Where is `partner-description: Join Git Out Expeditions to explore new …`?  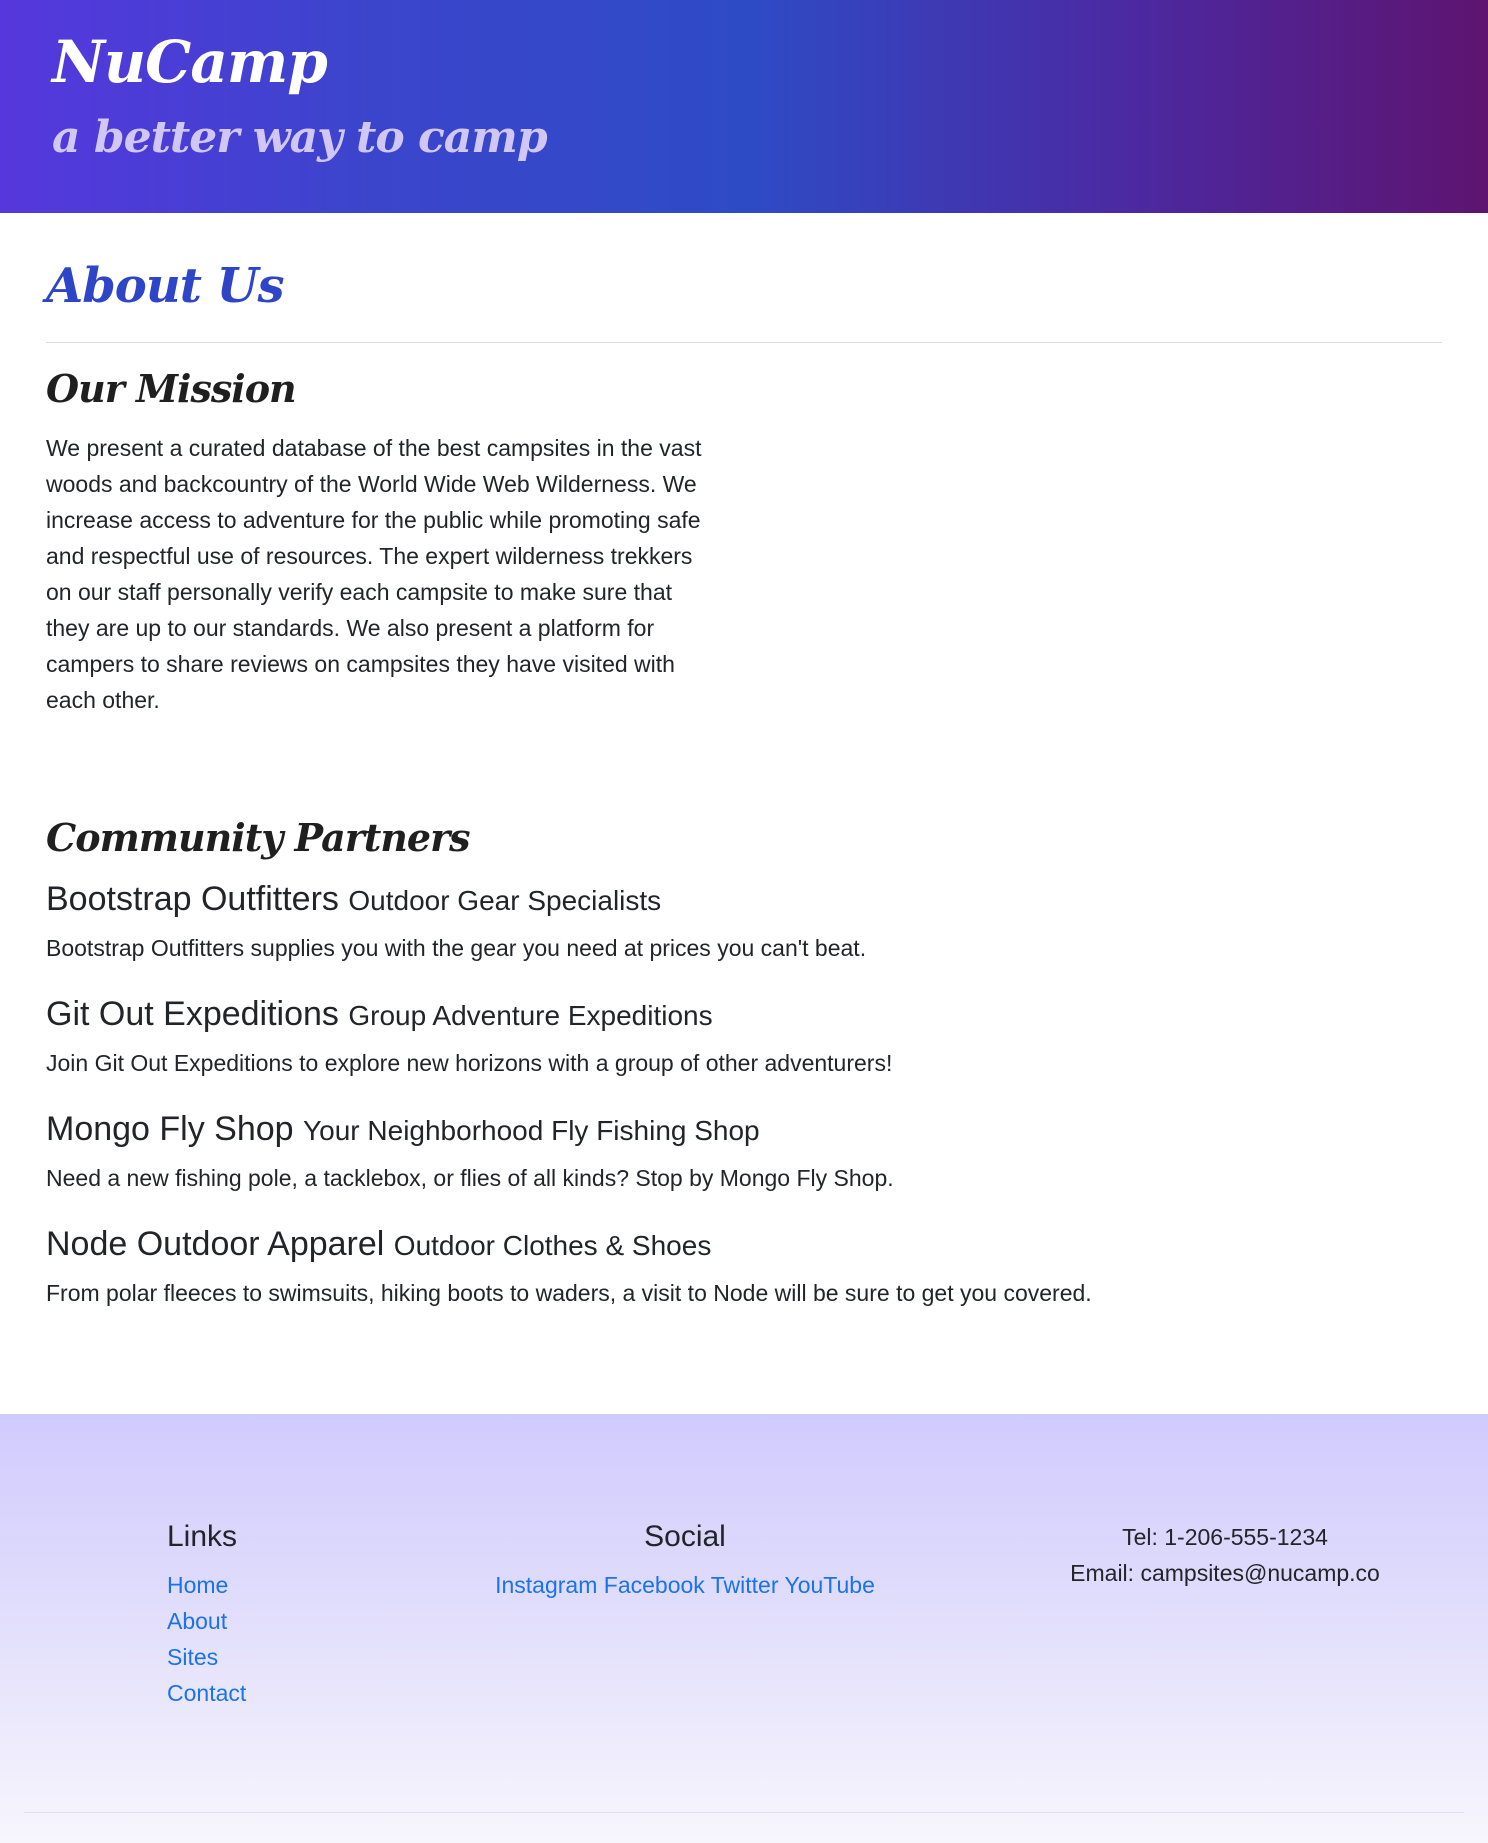 partner-description: Join Git Out Expeditions to explore new … is located at coordinates (469, 1063).